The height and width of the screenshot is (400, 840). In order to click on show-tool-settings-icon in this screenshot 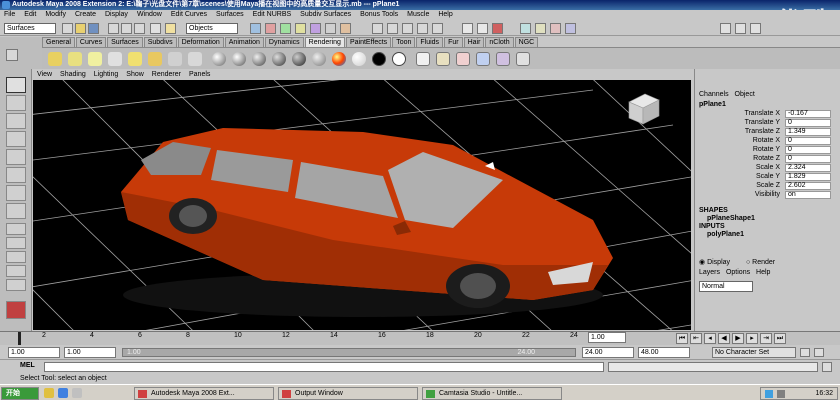, I will do `click(740, 28)`.